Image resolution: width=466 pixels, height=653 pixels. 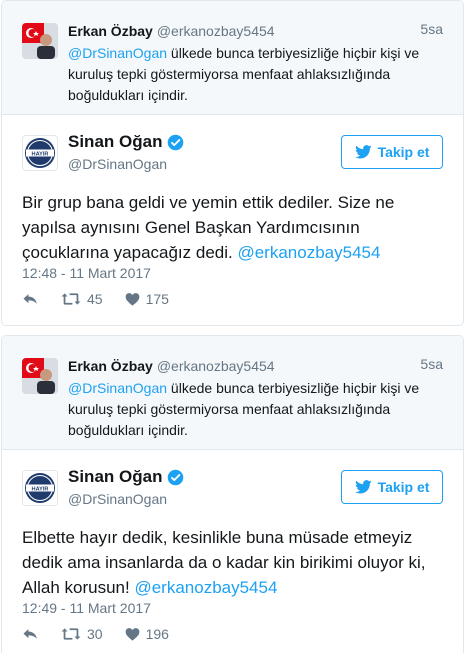 I want to click on tweet-timestamp: 12:48 - 11 Mart 2017, so click(x=86, y=273).